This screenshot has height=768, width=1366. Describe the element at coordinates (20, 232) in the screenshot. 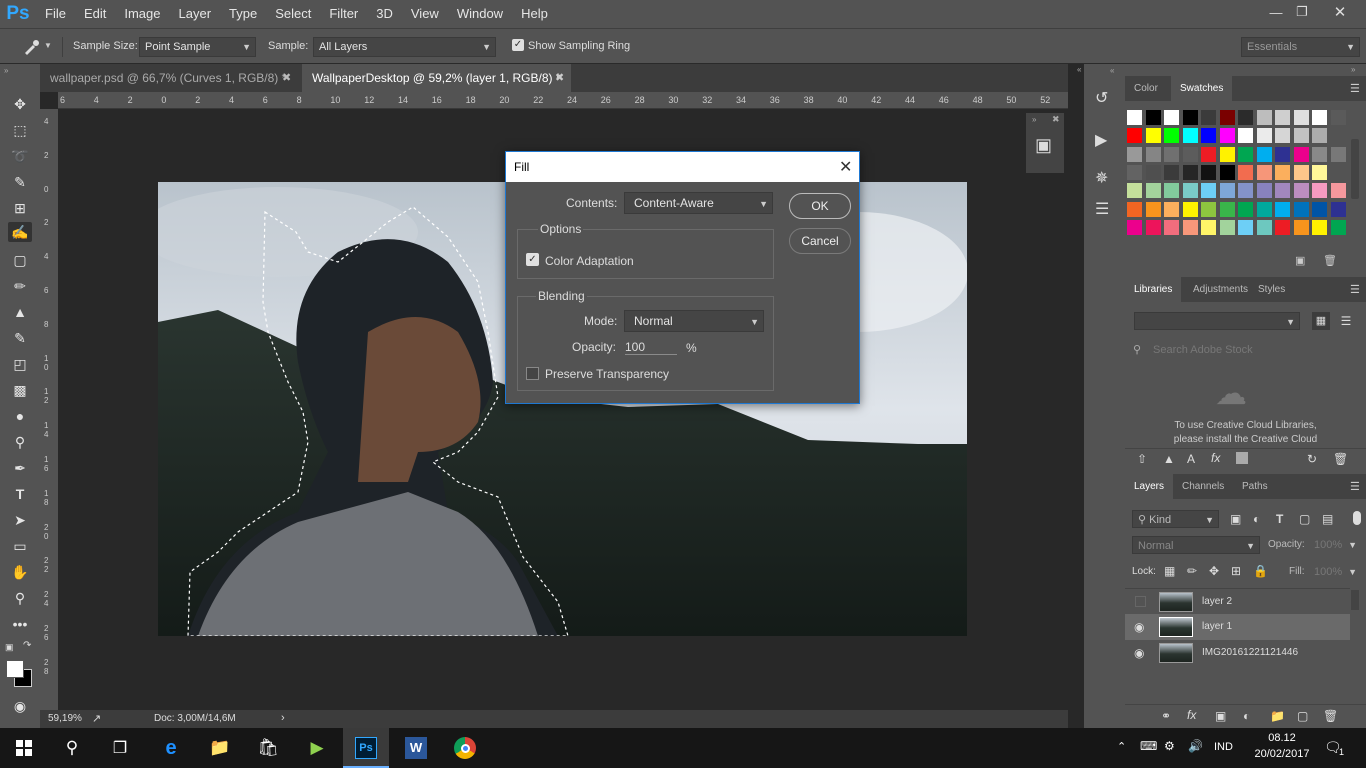

I see `eyedropper-tool-icon: ✍` at that location.